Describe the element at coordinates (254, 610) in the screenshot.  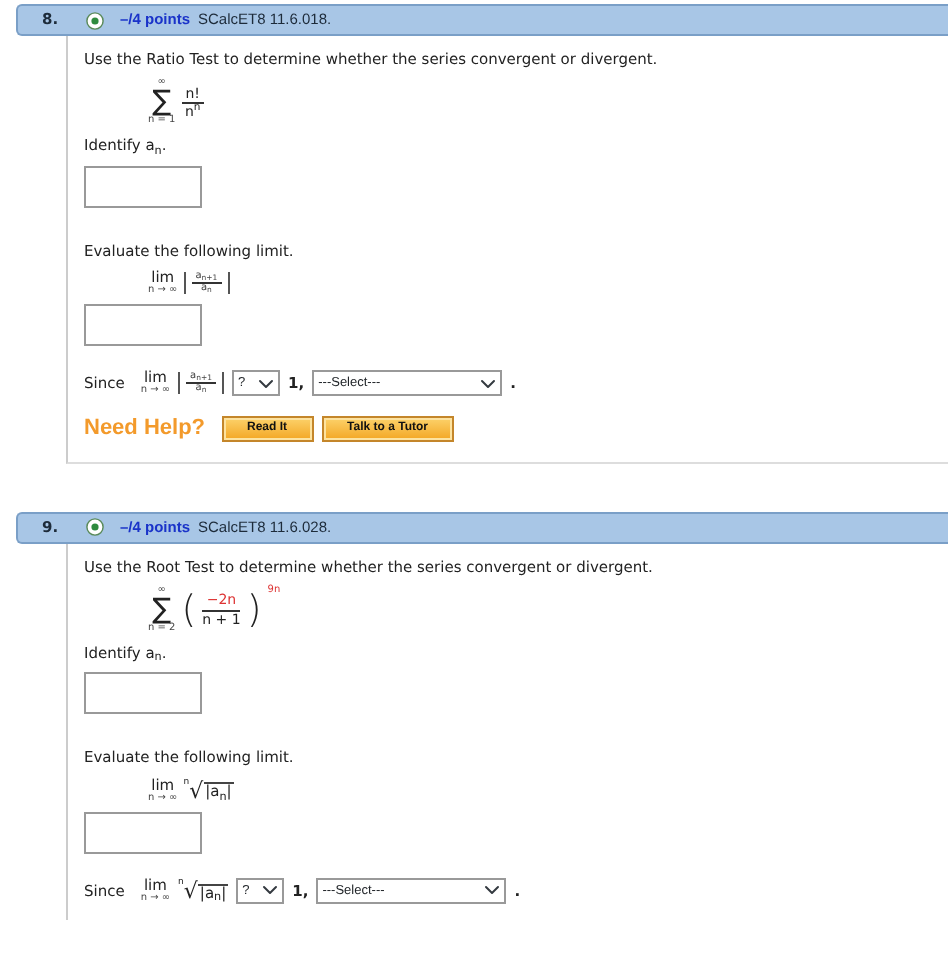
I see `right-parenthesis: )` at that location.